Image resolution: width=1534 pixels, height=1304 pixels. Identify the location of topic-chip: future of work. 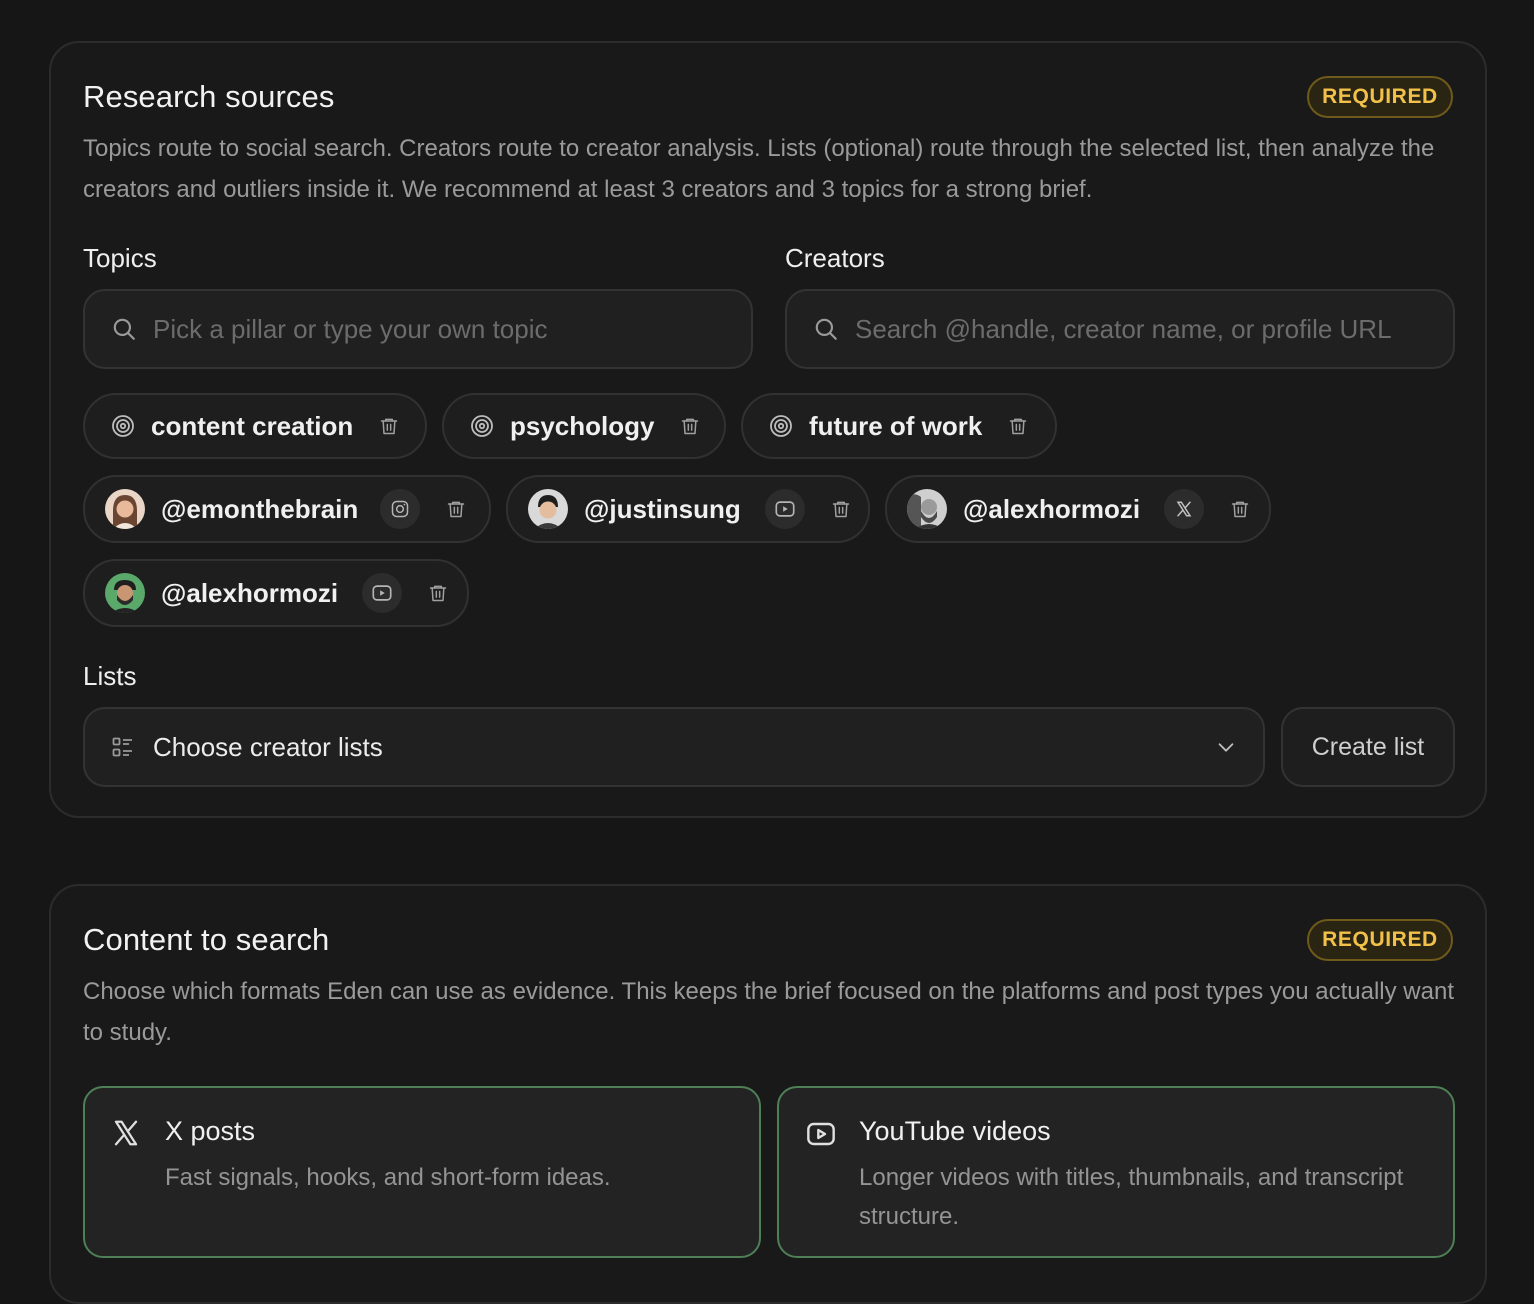
(899, 426).